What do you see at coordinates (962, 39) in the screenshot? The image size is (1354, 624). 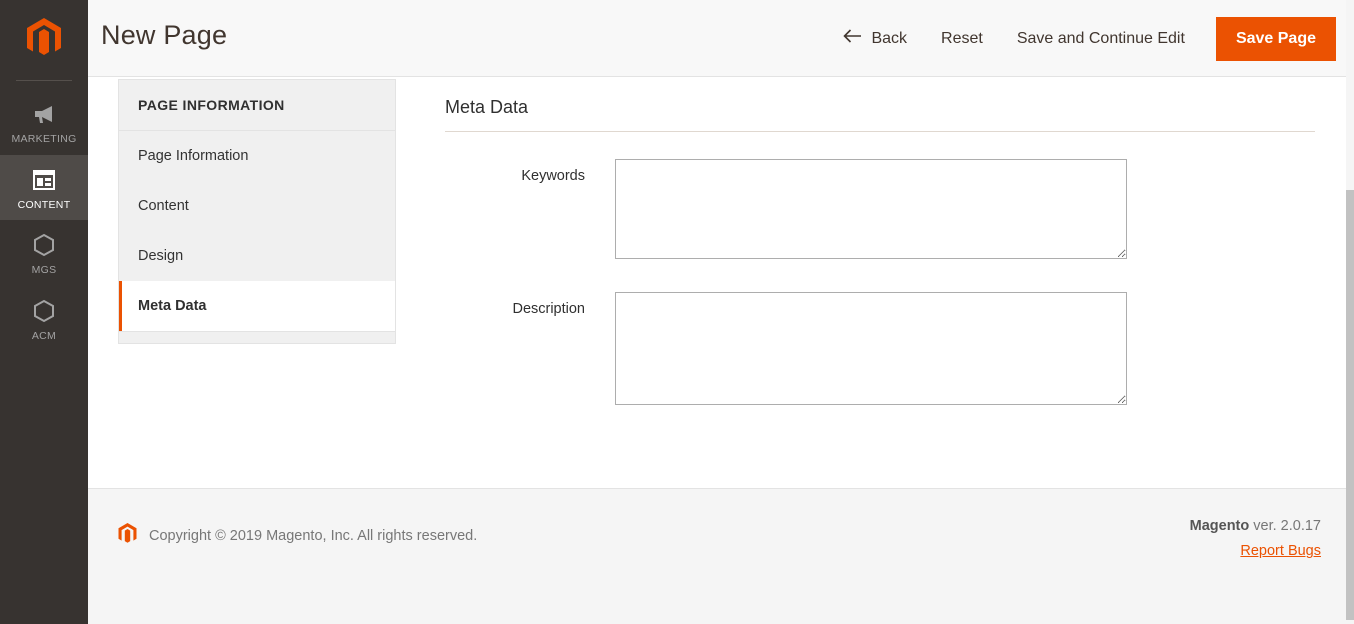 I see `reset-button: Reset` at bounding box center [962, 39].